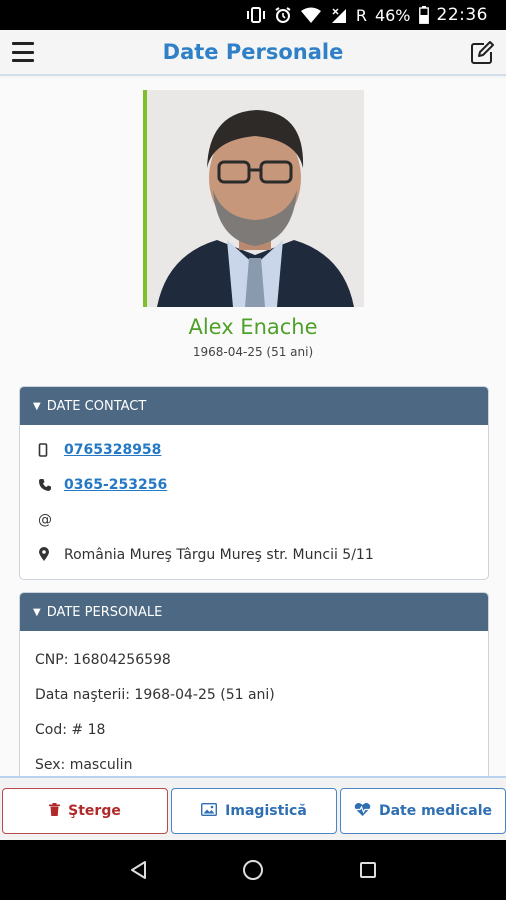  Describe the element at coordinates (253, 198) in the screenshot. I see `profile-photo` at that location.